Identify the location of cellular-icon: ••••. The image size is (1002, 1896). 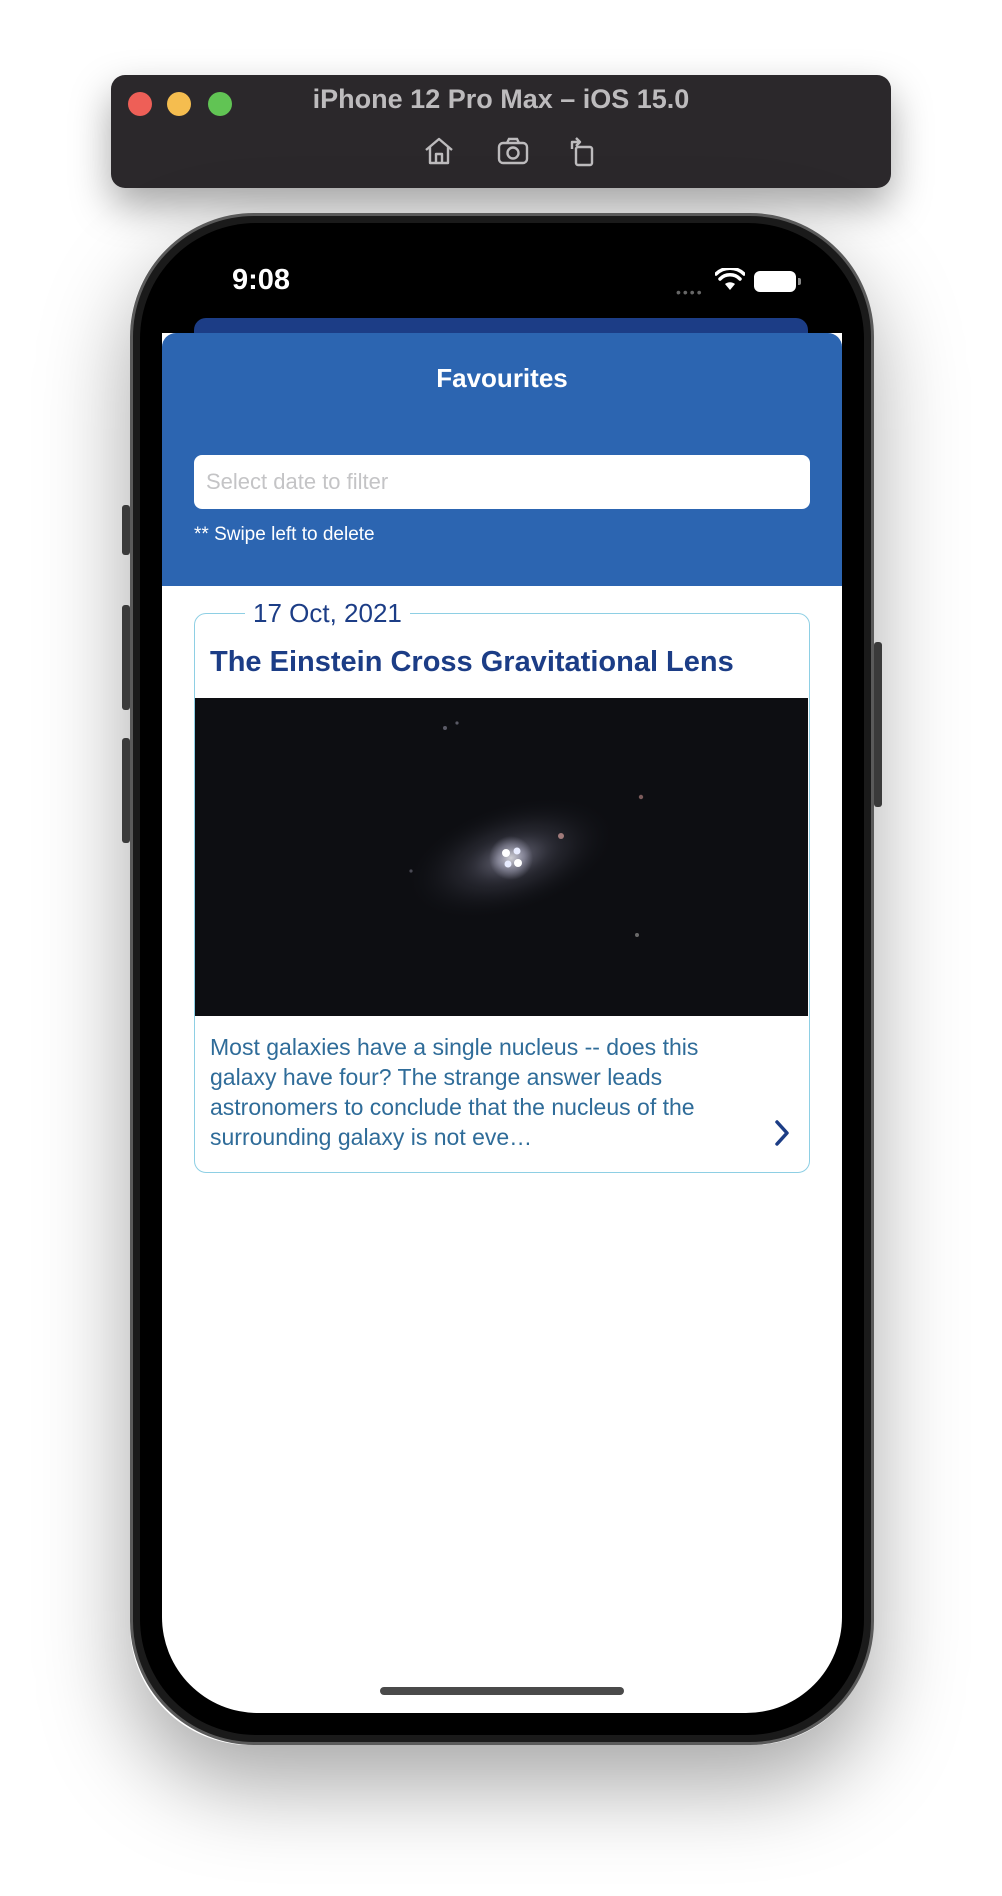
(690, 292).